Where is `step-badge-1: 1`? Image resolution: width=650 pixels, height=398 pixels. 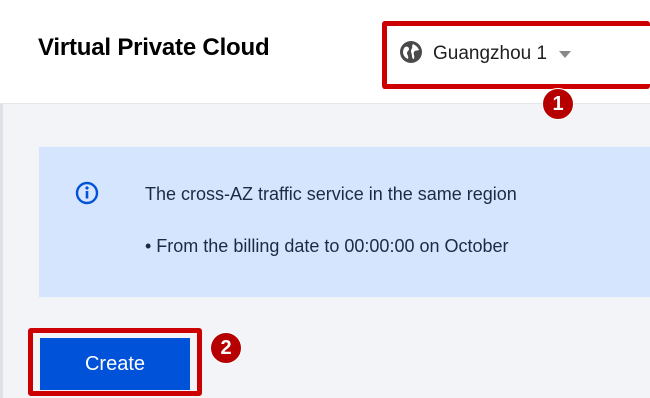 step-badge-1: 1 is located at coordinates (558, 104).